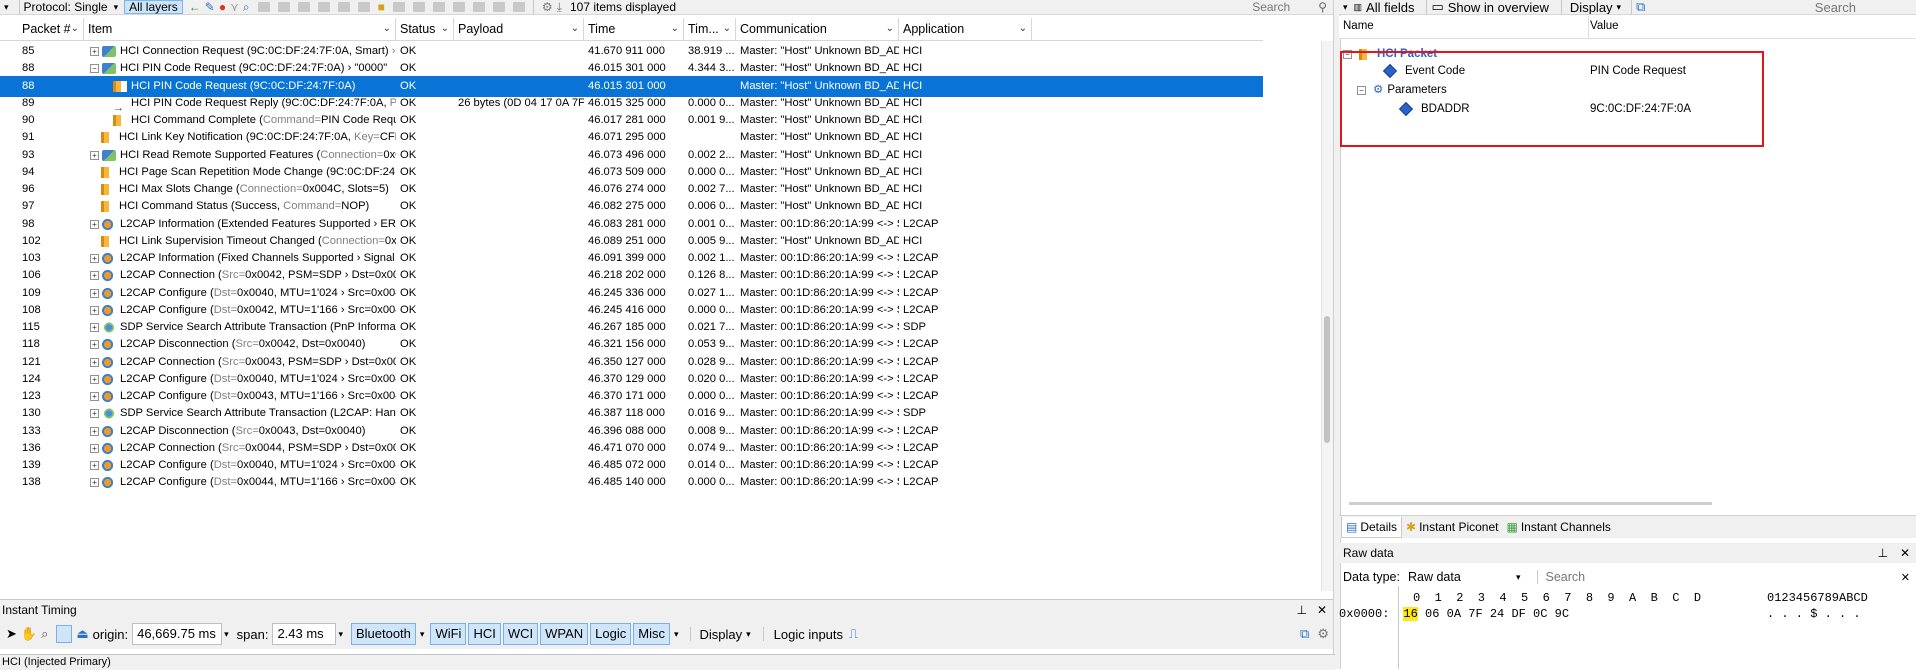  I want to click on protocol-select: Protocol: Single, so click(66, 7).